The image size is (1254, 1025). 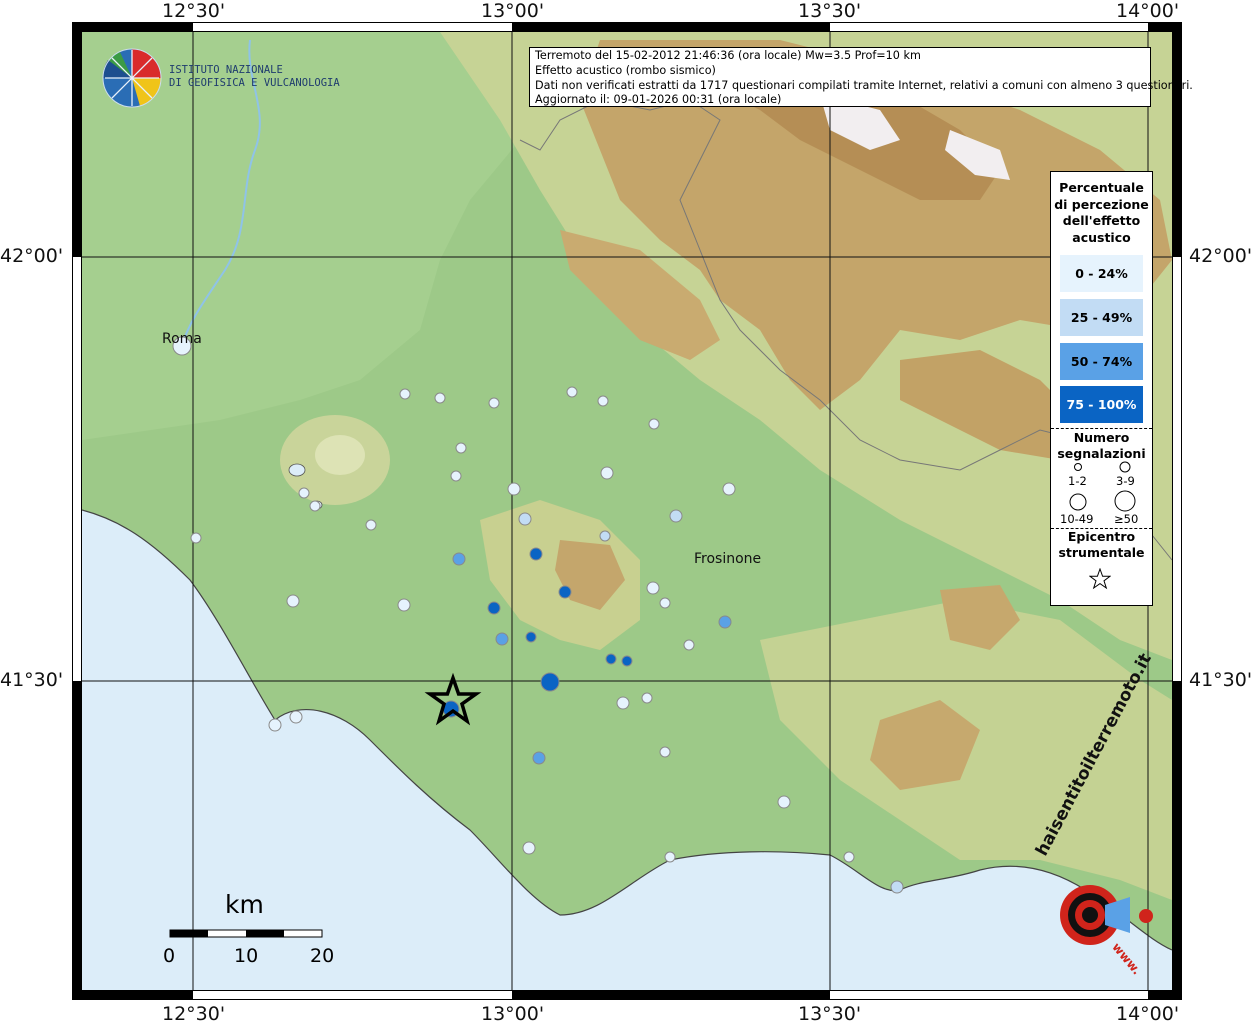 I want to click on right-coord-1: 42°00', so click(x=1221, y=256).